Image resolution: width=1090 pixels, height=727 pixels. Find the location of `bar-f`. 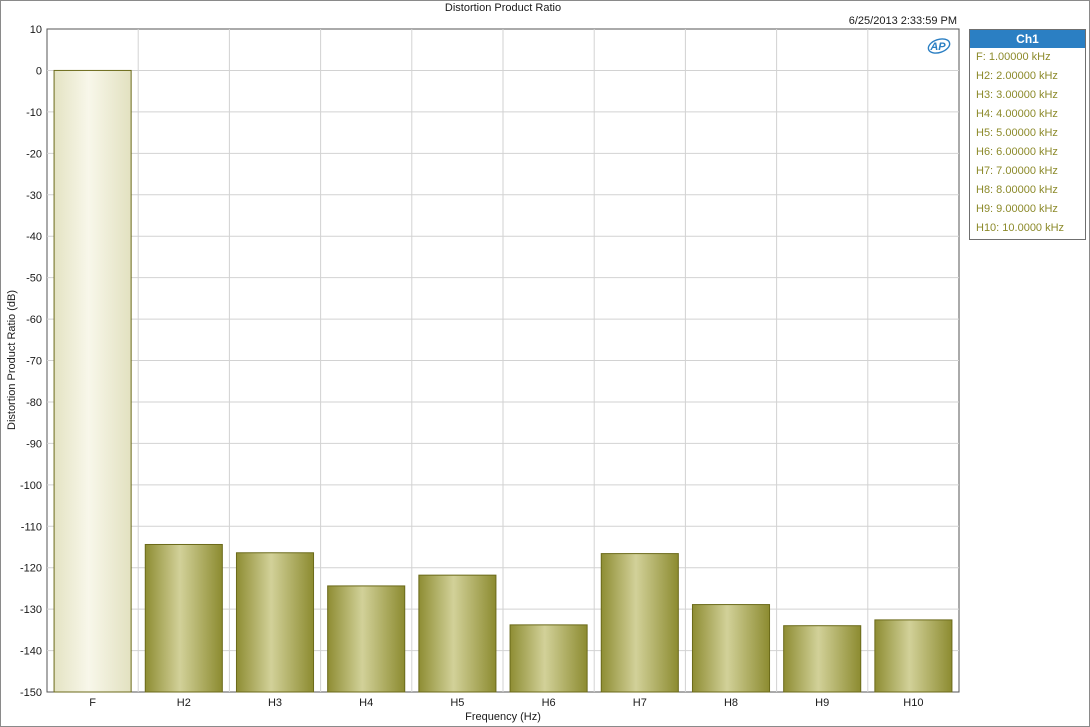

bar-f is located at coordinates (92, 381).